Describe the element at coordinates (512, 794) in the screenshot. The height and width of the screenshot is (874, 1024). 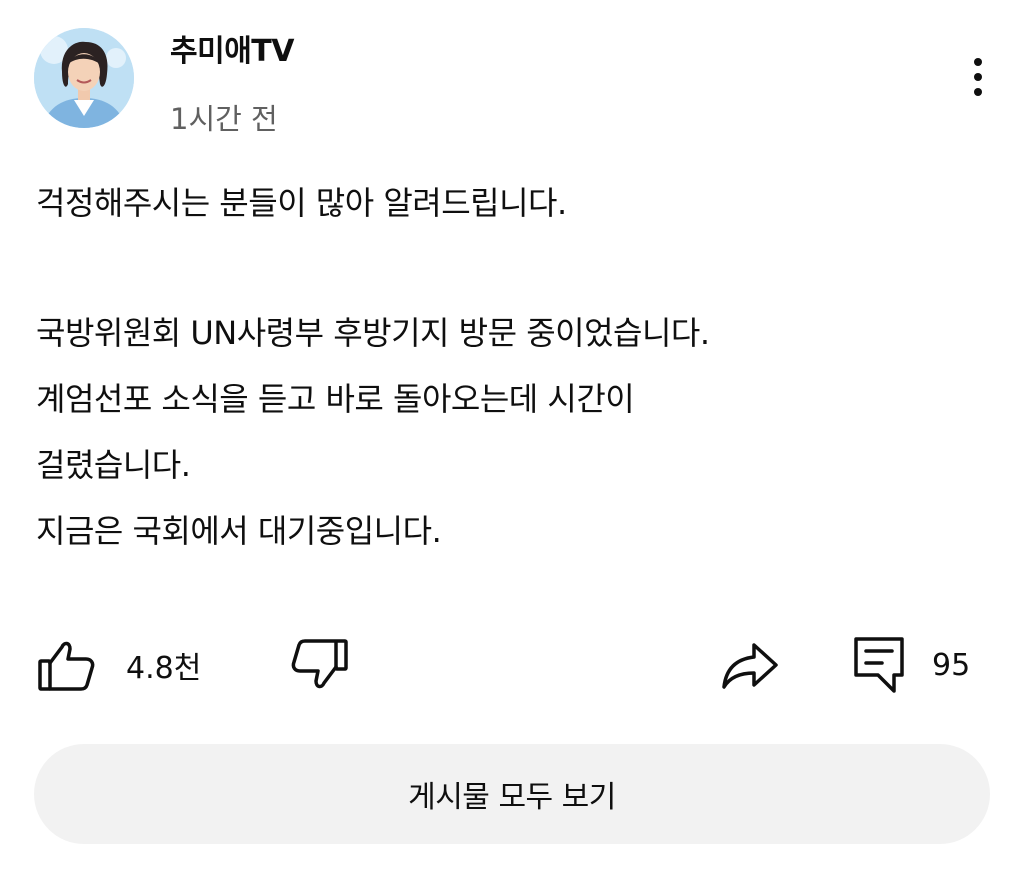
I see `view-all-posts-button: 게시물 모두 보기` at that location.